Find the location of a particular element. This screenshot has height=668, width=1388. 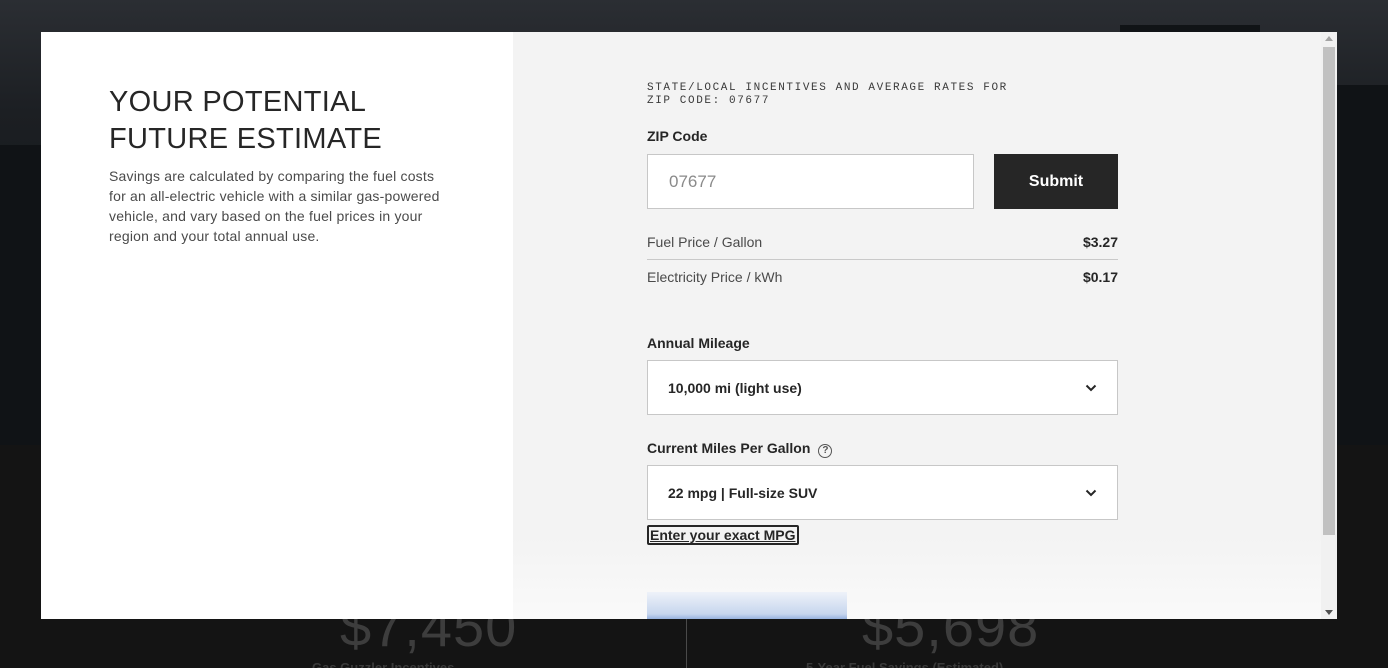

fuel-price-label: Fuel Price / Gallon is located at coordinates (705, 241).